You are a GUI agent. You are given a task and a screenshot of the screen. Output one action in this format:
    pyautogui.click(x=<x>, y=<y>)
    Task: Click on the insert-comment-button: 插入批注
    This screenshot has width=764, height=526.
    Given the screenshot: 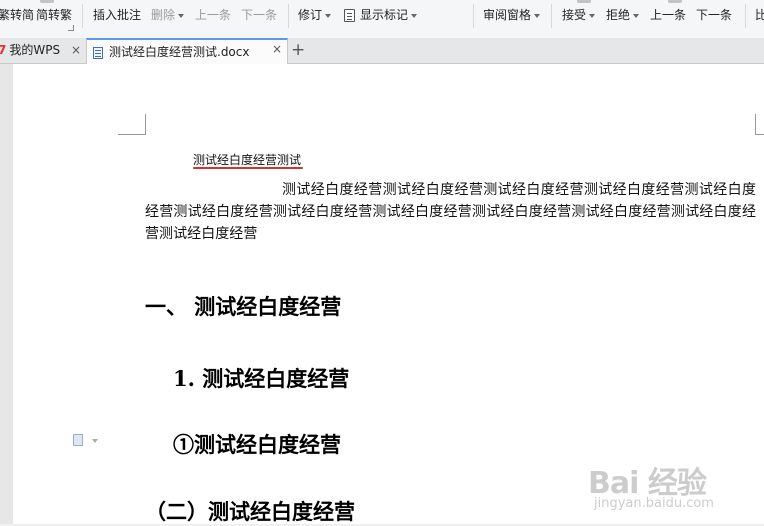 What is the action you would take?
    pyautogui.click(x=117, y=15)
    